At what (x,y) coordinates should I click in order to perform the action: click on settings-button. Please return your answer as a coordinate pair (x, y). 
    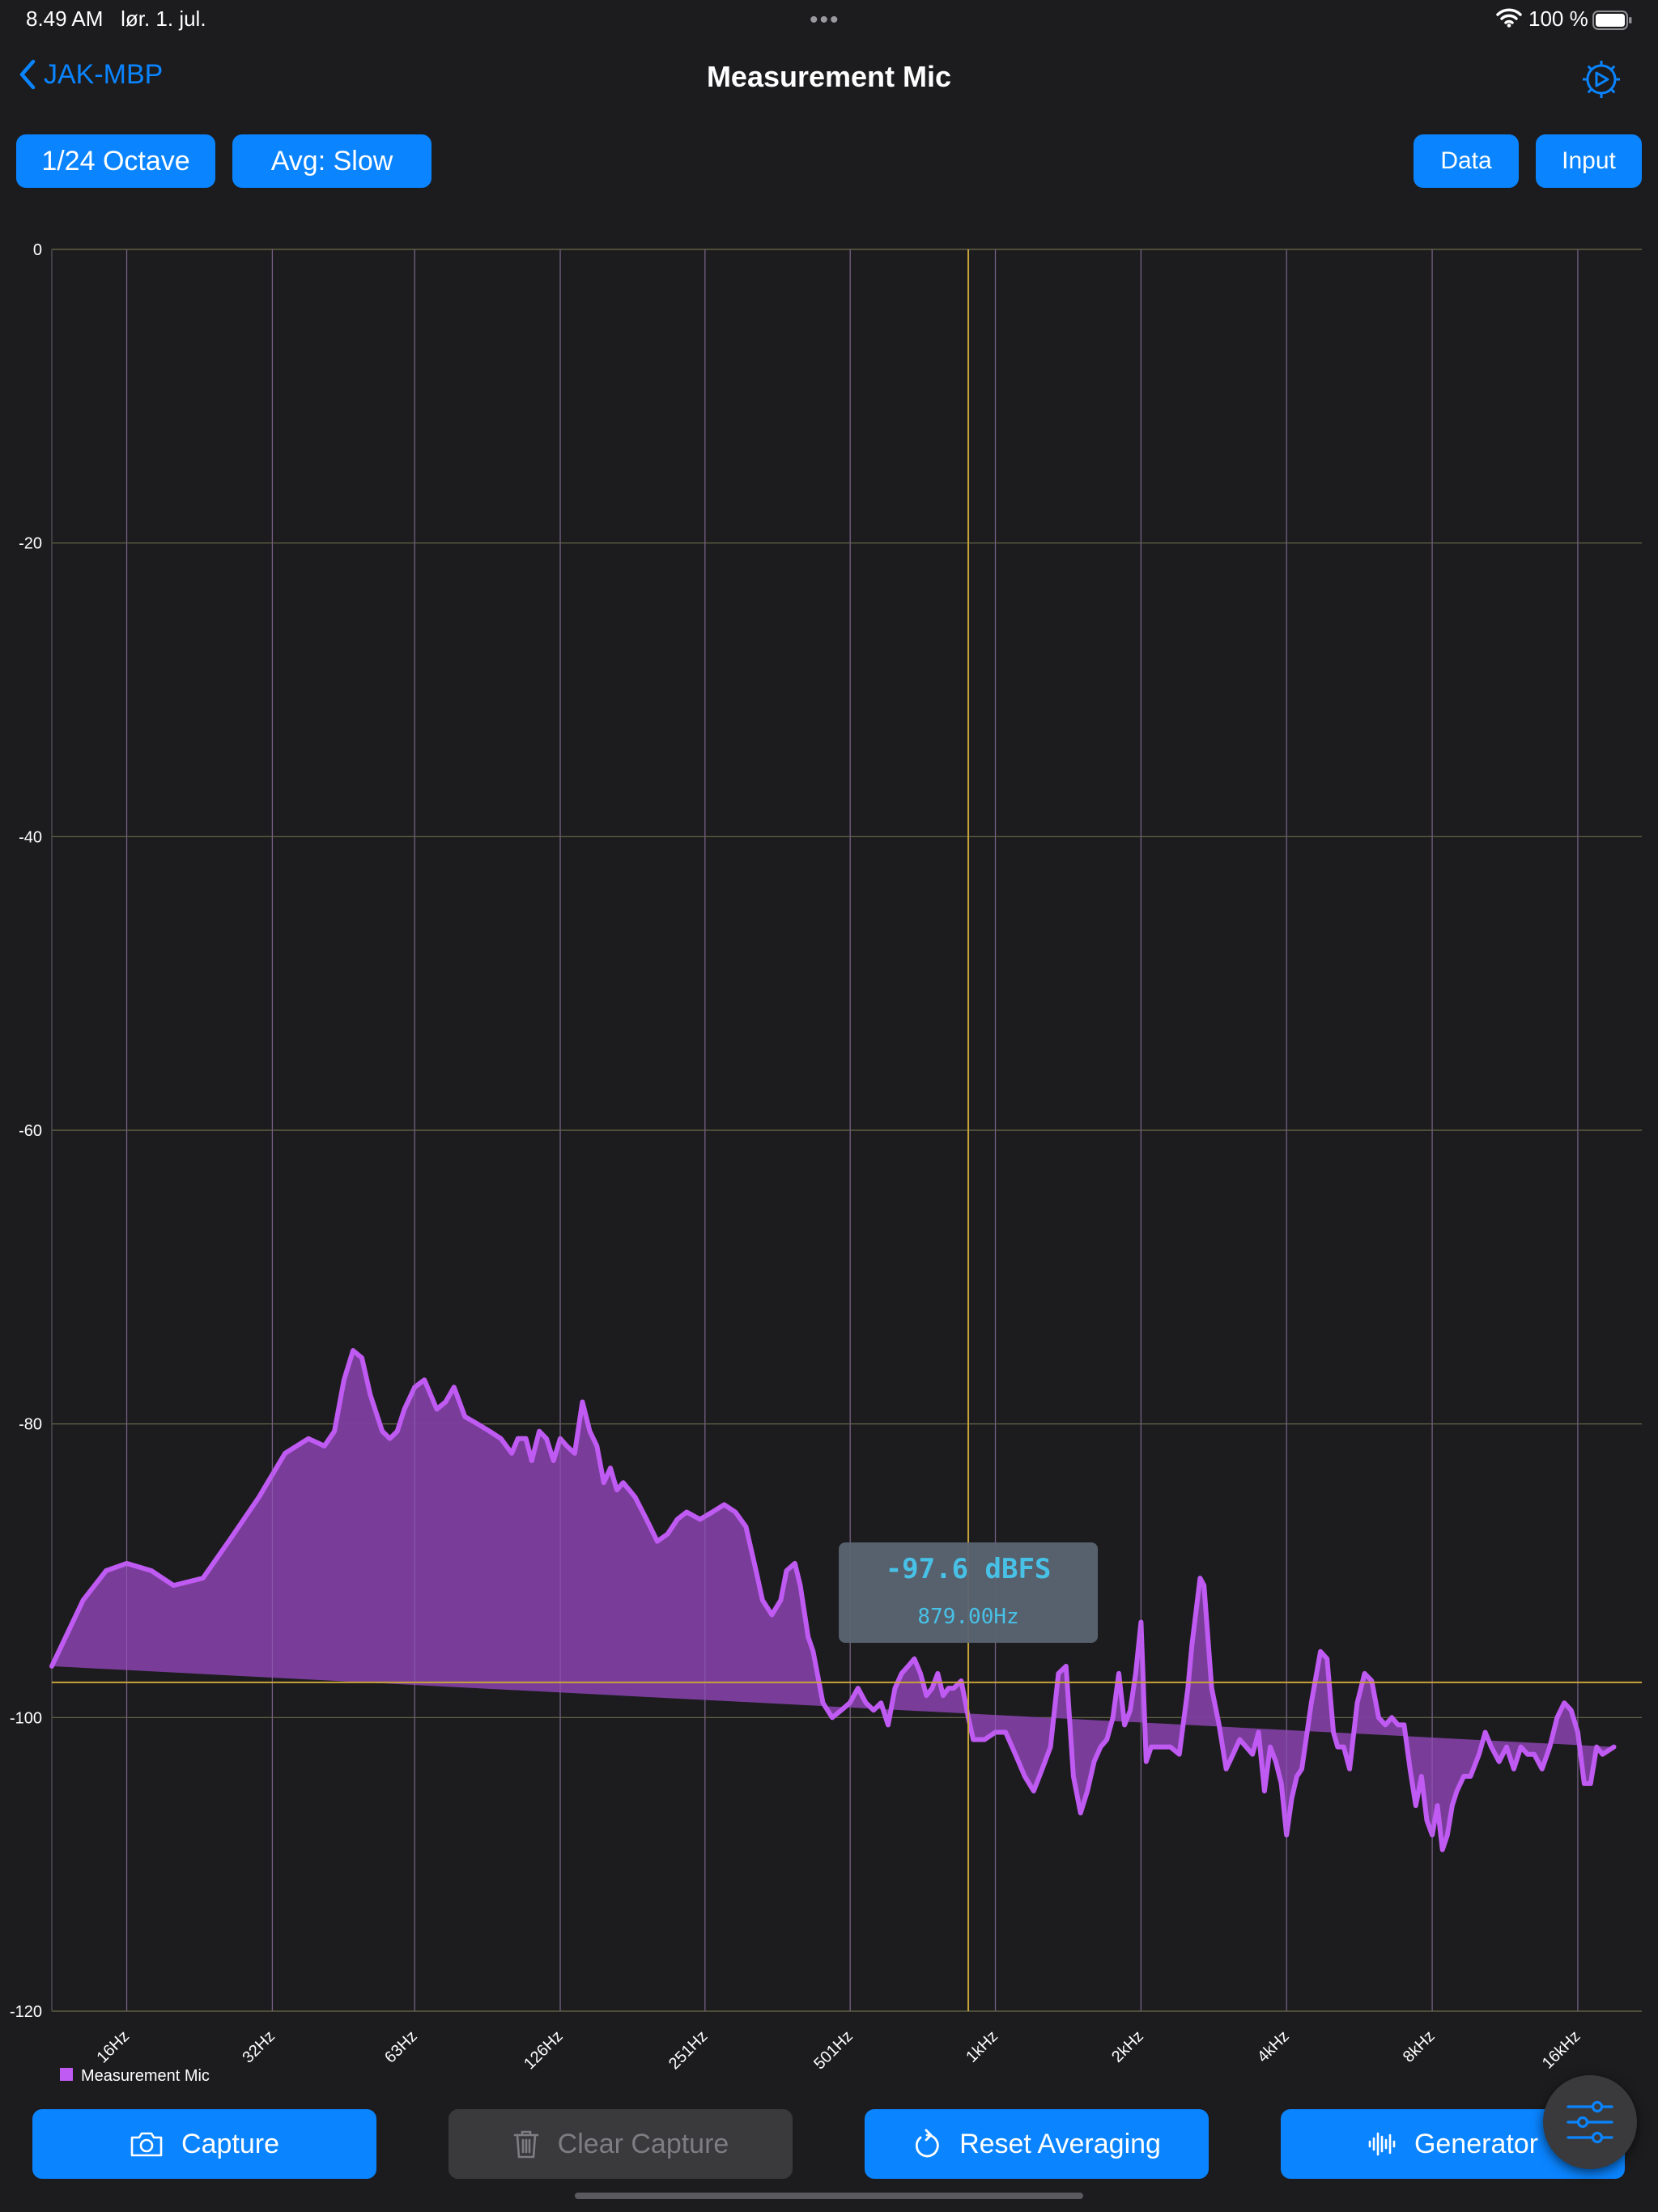
    Looking at the image, I should click on (1601, 82).